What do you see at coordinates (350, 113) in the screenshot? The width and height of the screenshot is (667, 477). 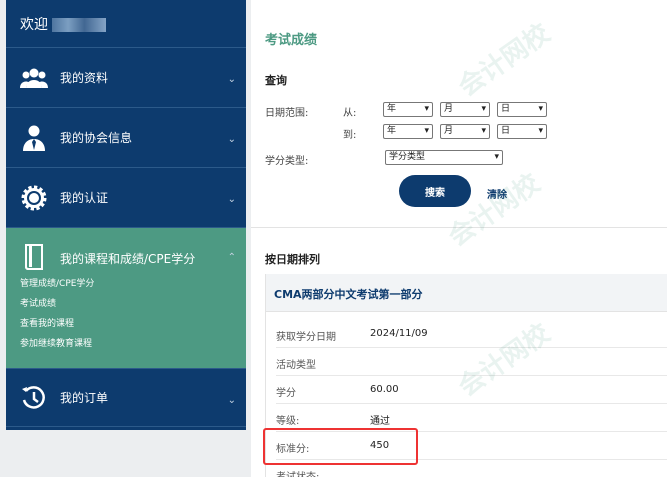 I see `from-label: 从:` at bounding box center [350, 113].